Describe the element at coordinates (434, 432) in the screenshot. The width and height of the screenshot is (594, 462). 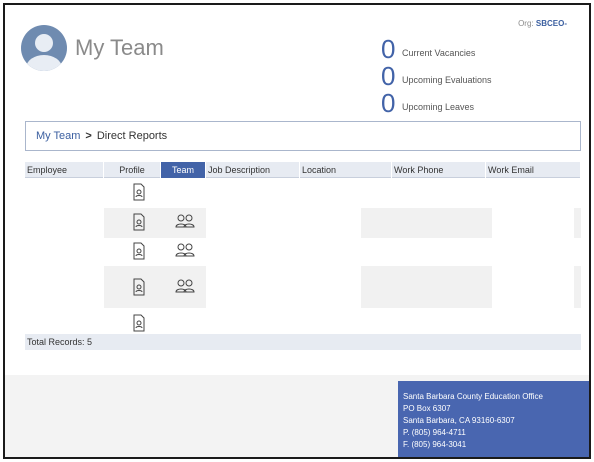
I see `contact-phone: P. (805) 964-4711` at that location.